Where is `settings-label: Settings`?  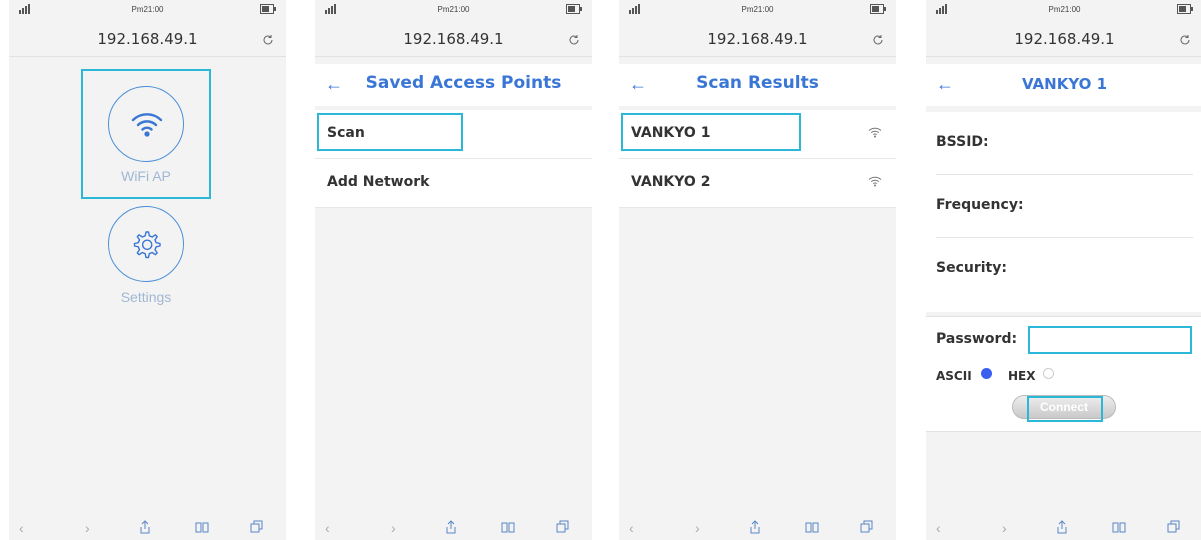 settings-label: Settings is located at coordinates (146, 297).